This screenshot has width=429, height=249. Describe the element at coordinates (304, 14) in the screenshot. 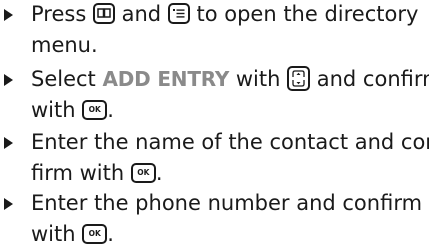

I see `step-text: to open the directory` at that location.